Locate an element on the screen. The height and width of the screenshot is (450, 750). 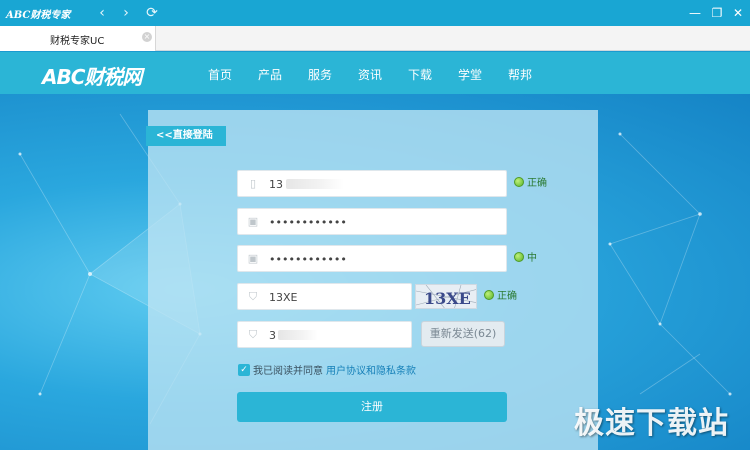
masked-code-blur is located at coordinates (298, 335).